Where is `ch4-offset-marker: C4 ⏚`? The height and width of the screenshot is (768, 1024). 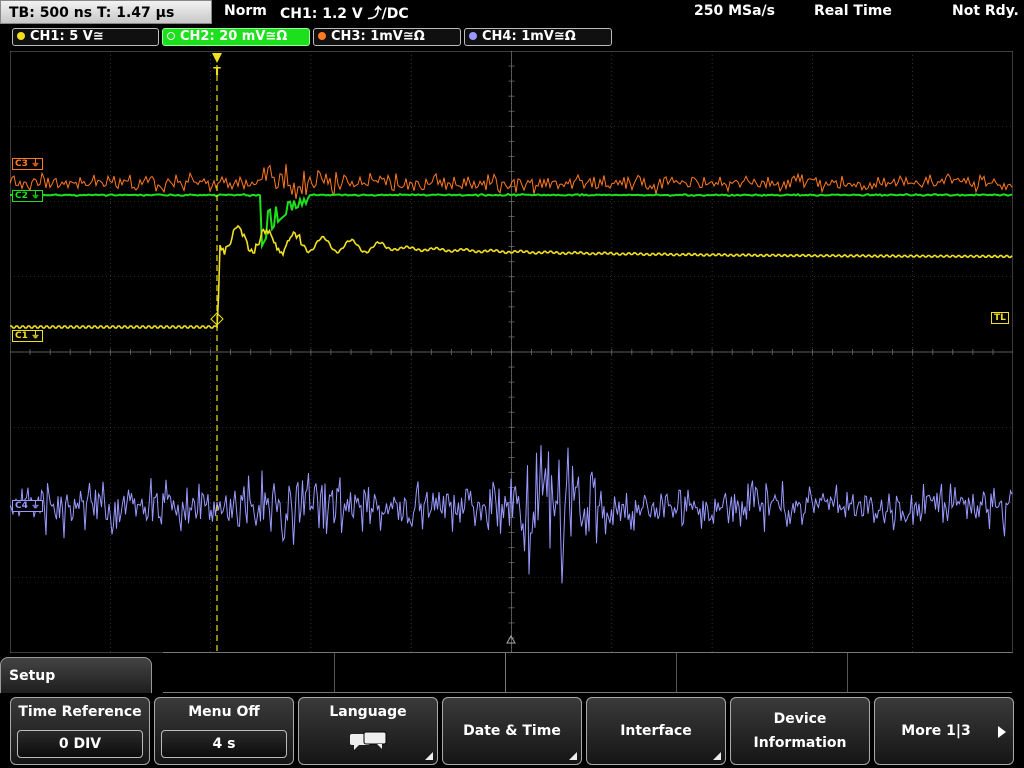
ch4-offset-marker: C4 ⏚ is located at coordinates (28, 506).